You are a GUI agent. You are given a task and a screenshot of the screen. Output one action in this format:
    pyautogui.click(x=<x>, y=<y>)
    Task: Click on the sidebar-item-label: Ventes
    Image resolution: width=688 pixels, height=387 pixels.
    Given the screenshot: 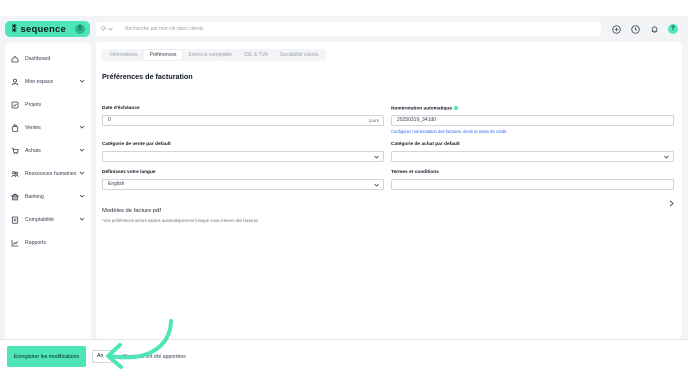 What is the action you would take?
    pyautogui.click(x=33, y=127)
    